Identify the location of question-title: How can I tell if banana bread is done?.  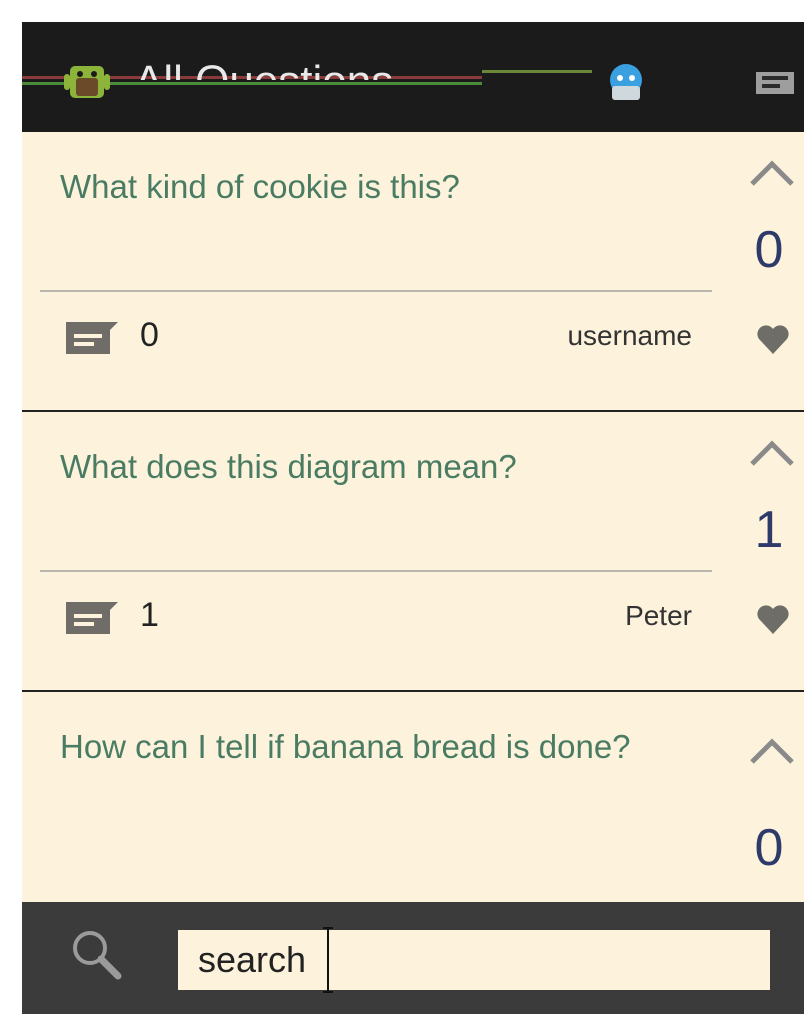
(360, 747).